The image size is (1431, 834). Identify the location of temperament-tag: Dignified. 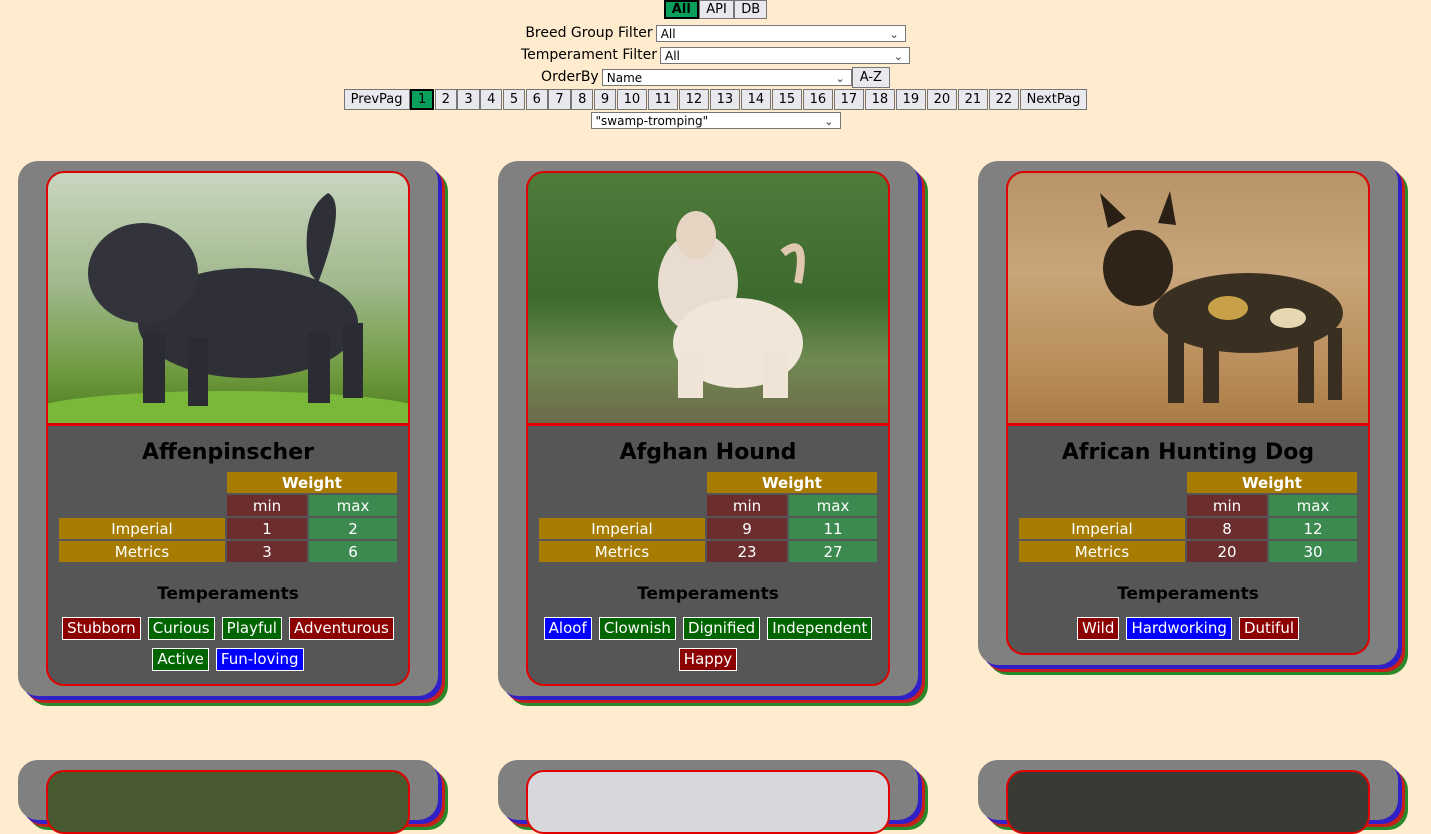
(722, 628).